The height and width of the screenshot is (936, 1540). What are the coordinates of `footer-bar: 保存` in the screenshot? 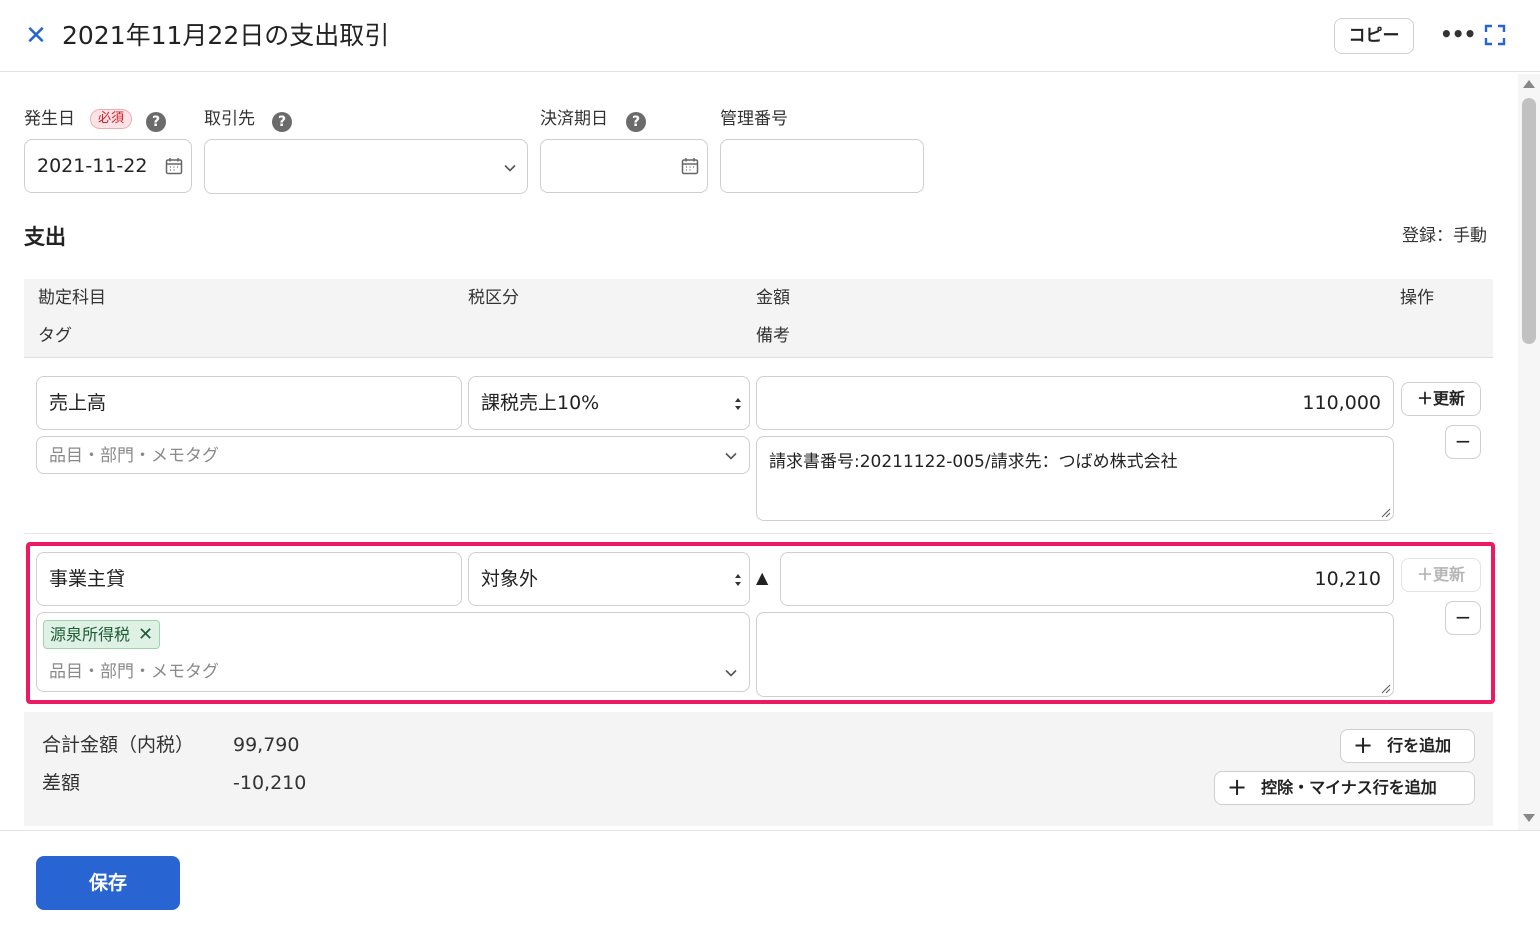 It's located at (770, 883).